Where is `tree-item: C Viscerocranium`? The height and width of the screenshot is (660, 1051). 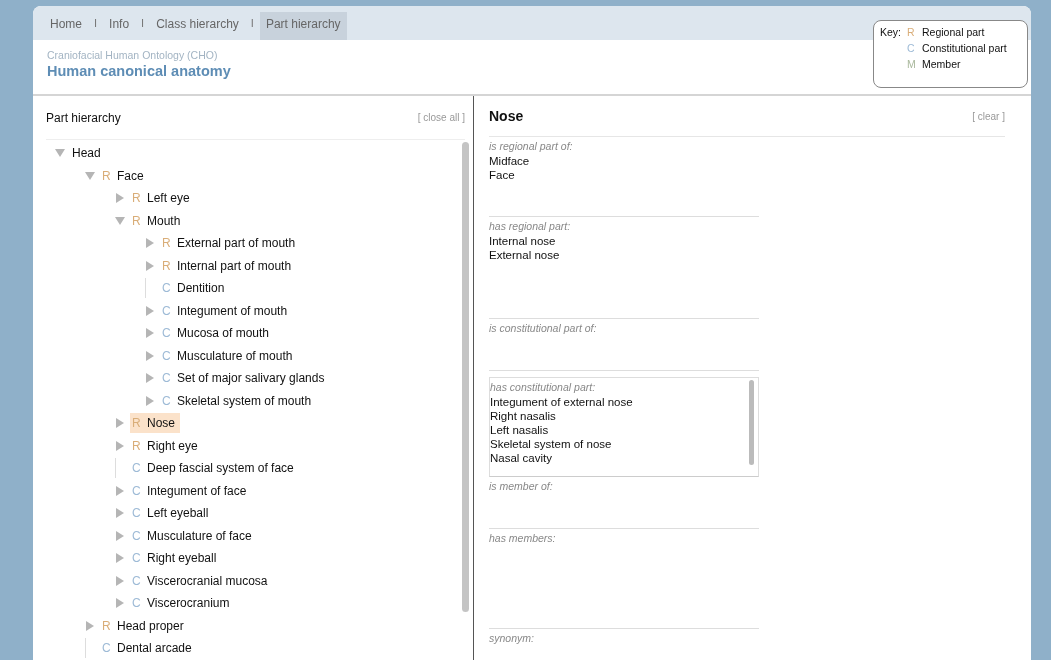 tree-item: C Viscerocranium is located at coordinates (182, 603).